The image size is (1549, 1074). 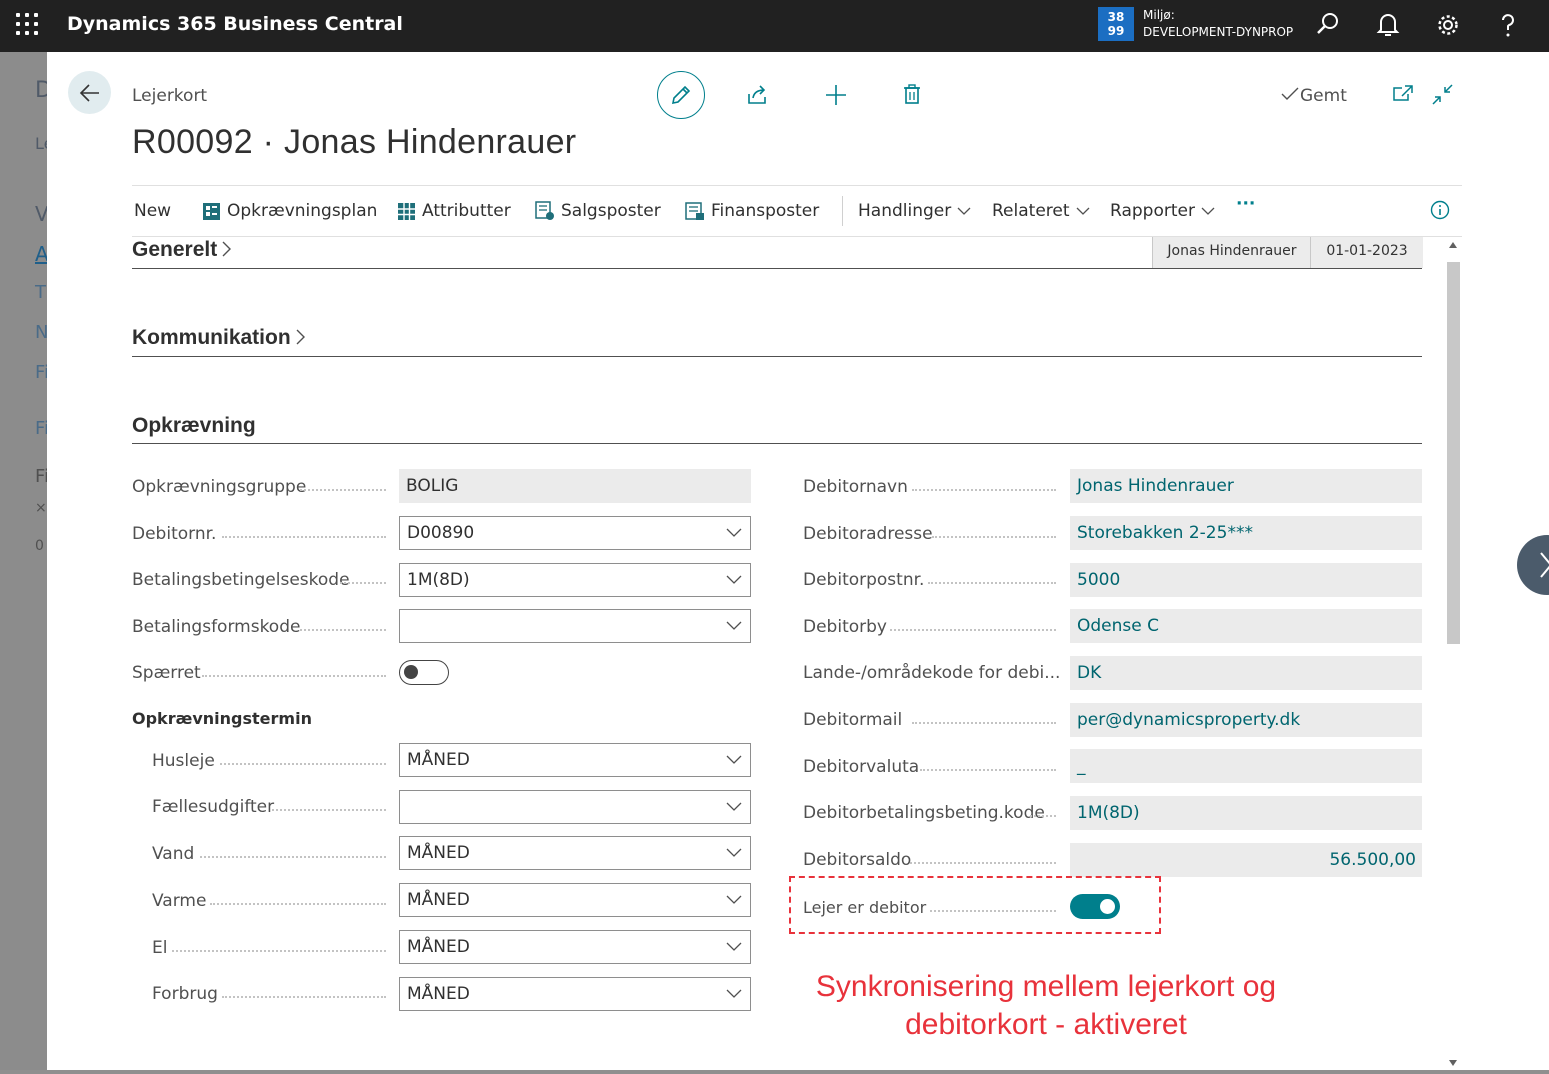 I want to click on relateret-menu: Relateret, so click(x=1041, y=211).